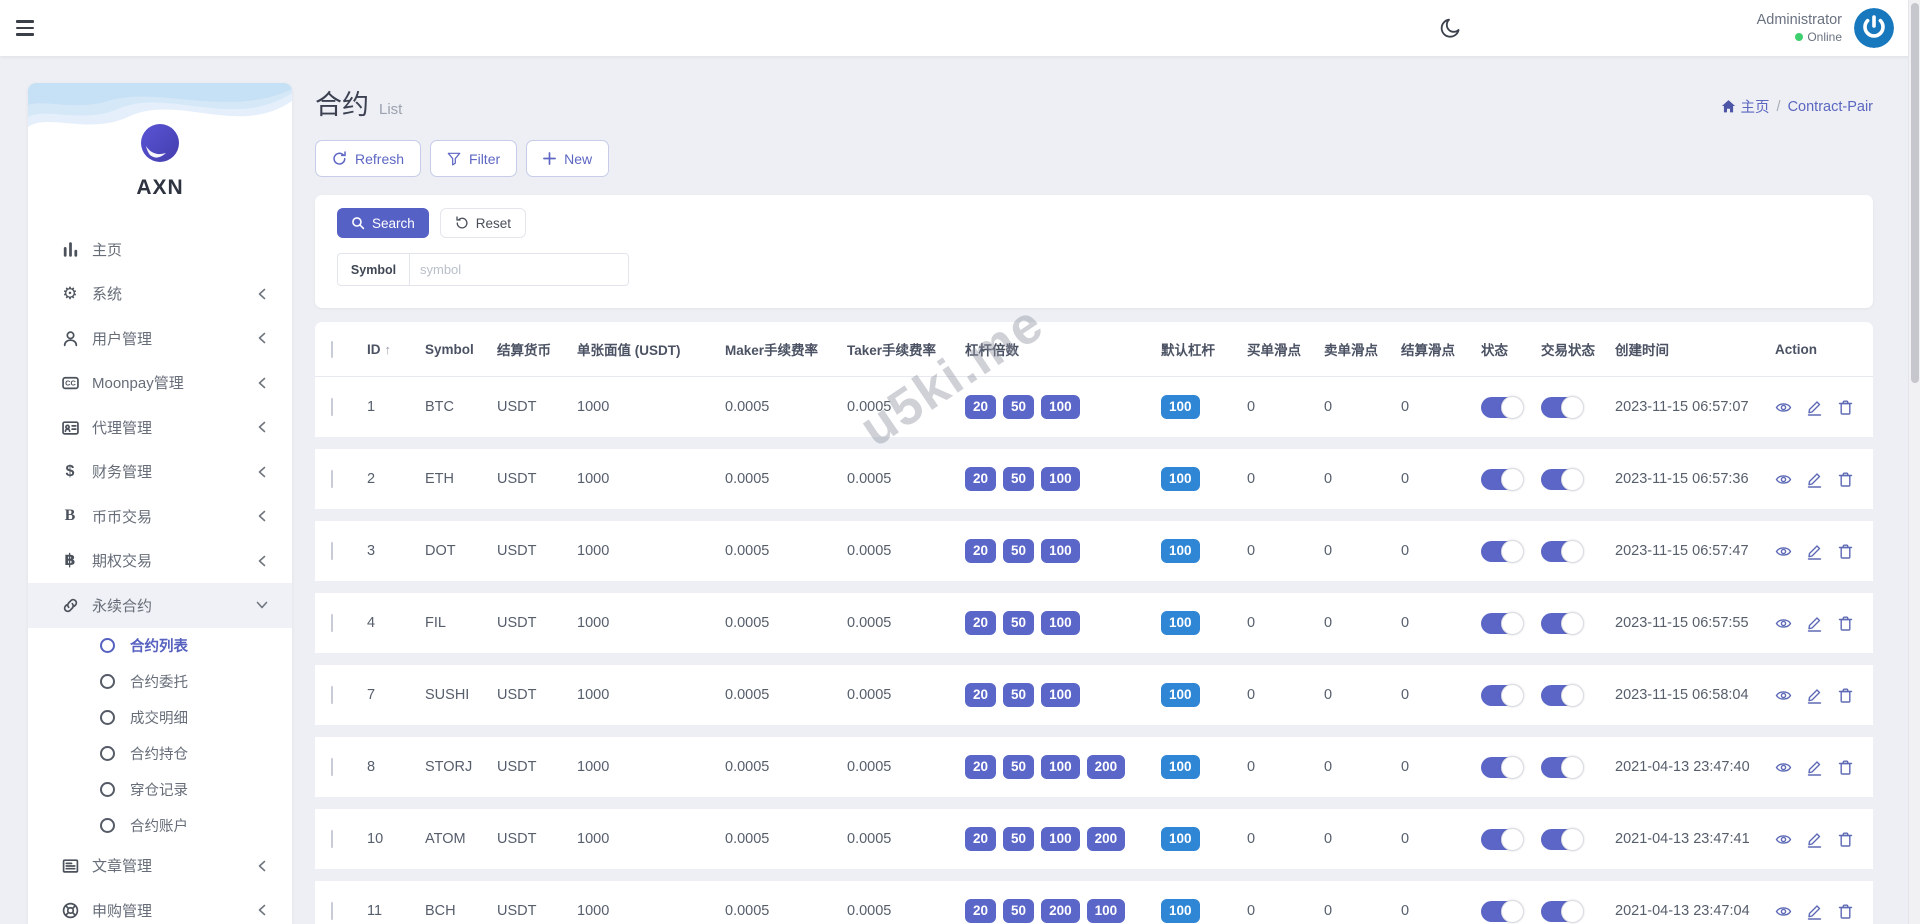 The image size is (1920, 924). Describe the element at coordinates (1914, 462) in the screenshot. I see `vertical-scrollbar` at that location.